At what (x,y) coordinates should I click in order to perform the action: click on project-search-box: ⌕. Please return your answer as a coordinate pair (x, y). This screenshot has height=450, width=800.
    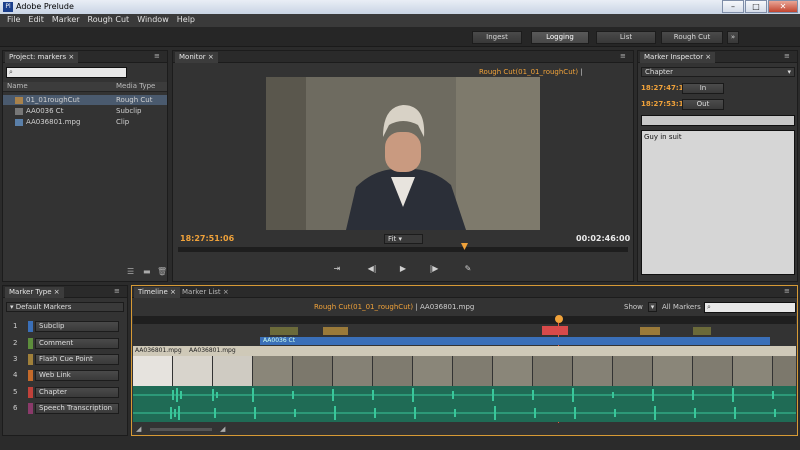
    Looking at the image, I should click on (66, 72).